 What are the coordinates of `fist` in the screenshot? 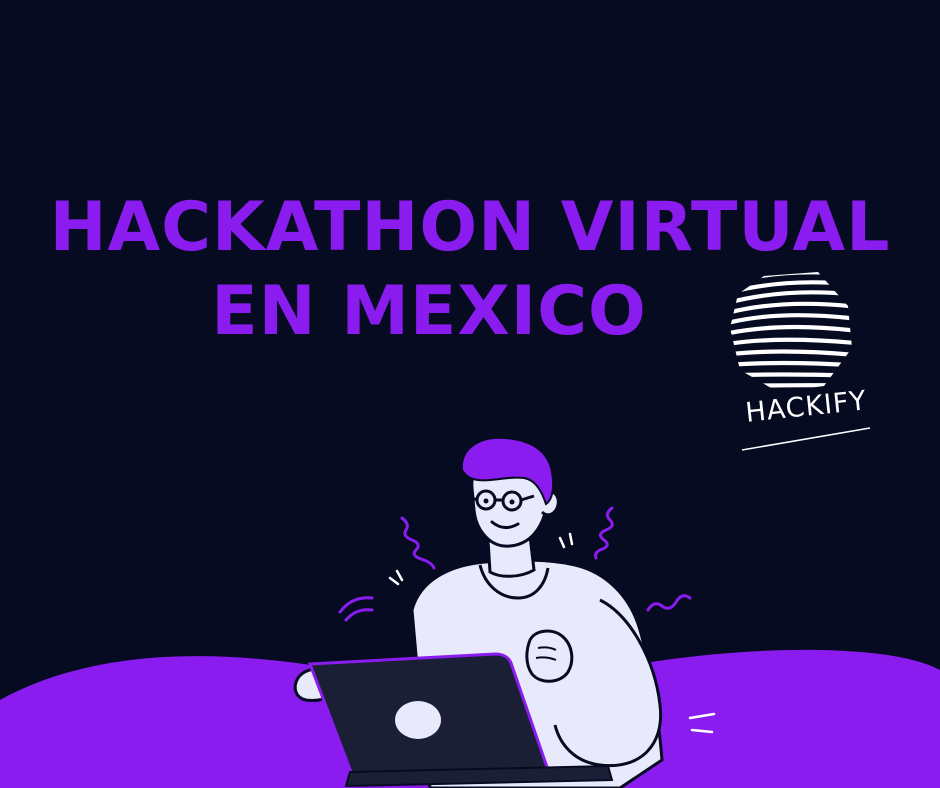 It's located at (549, 656).